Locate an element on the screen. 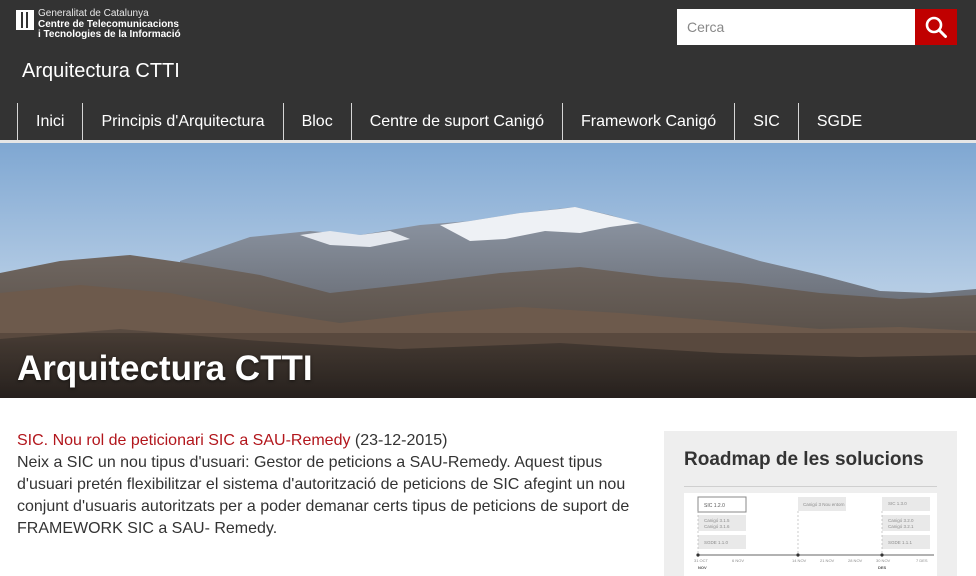 This screenshot has height=576, width=976. roadmap-date: 28 NOV is located at coordinates (855, 560).